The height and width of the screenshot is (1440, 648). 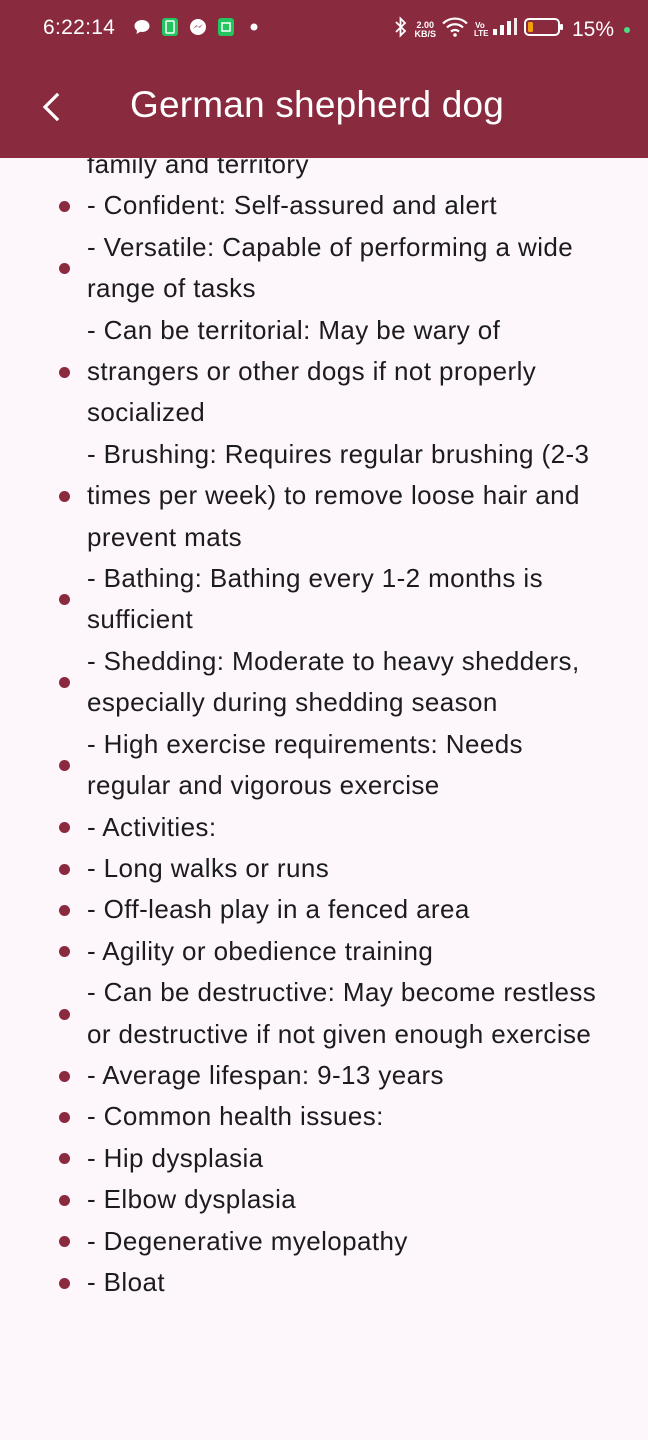 I want to click on list-item: - Degenerative myelopathy, so click(x=324, y=1241).